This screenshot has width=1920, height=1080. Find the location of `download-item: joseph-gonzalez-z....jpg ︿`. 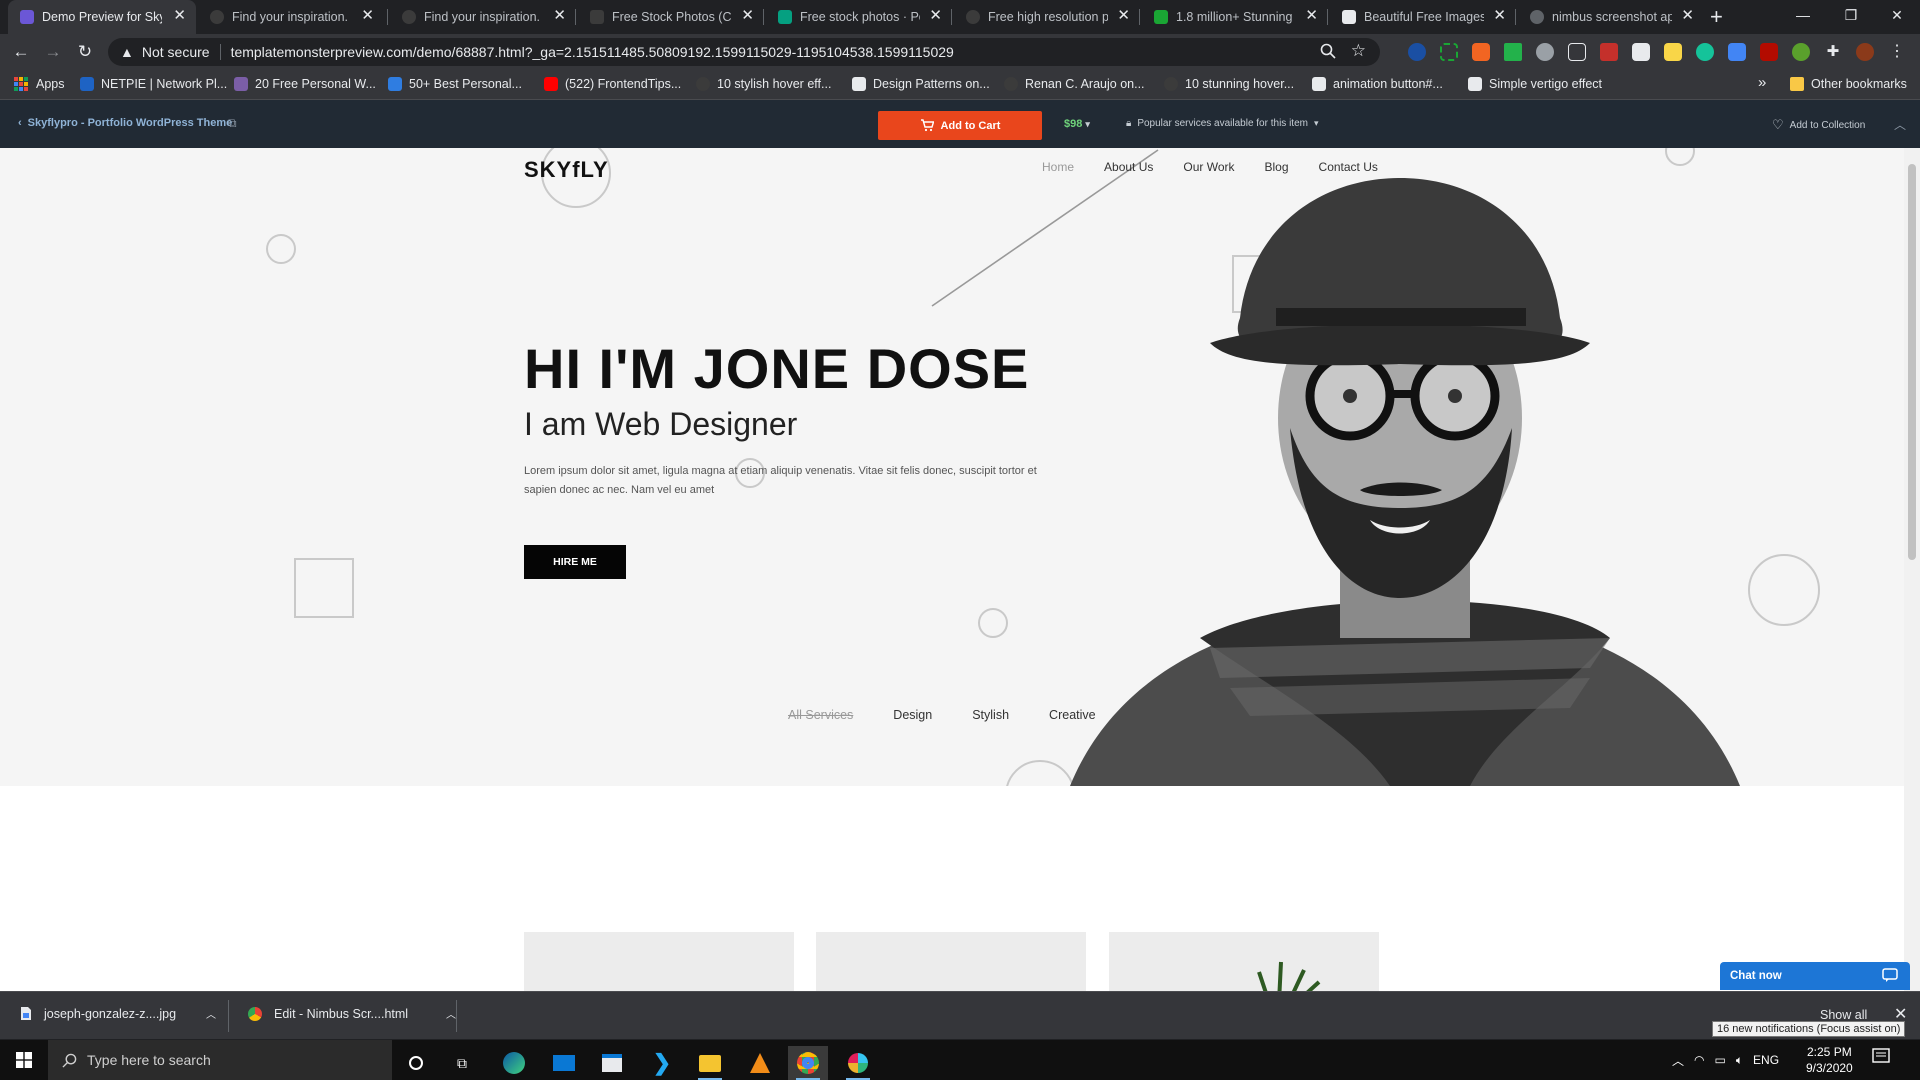

download-item: joseph-gonzalez-z....jpg ︿ is located at coordinates (118, 1013).